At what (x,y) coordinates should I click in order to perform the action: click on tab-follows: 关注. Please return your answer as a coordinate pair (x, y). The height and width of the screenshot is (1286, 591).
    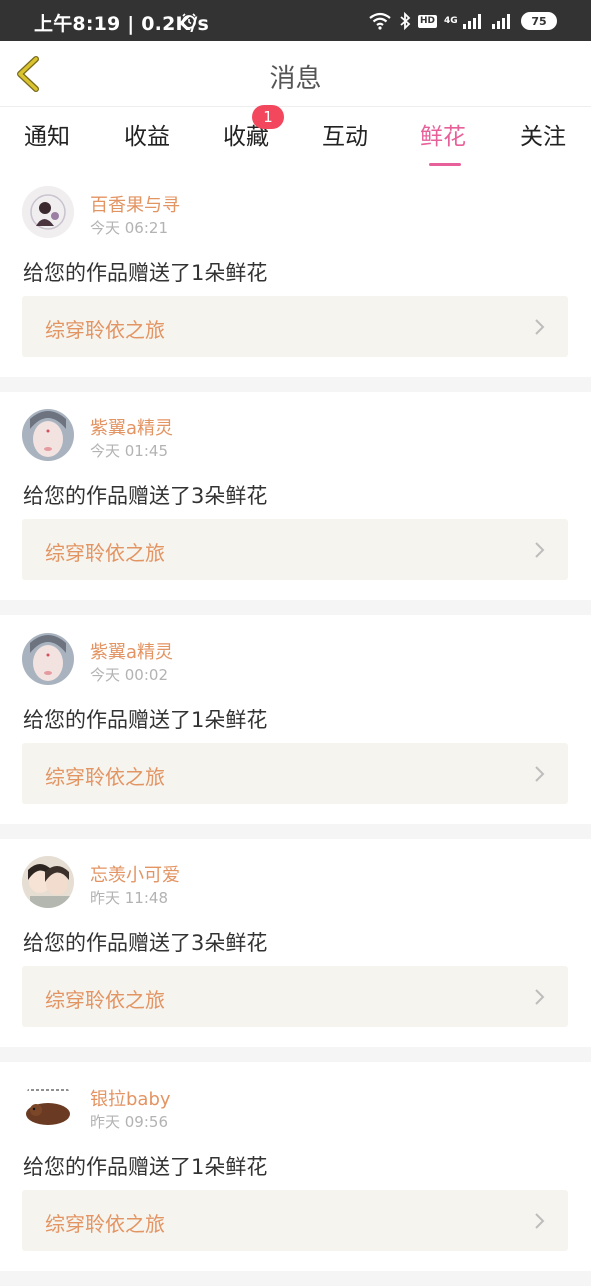
    Looking at the image, I should click on (543, 134).